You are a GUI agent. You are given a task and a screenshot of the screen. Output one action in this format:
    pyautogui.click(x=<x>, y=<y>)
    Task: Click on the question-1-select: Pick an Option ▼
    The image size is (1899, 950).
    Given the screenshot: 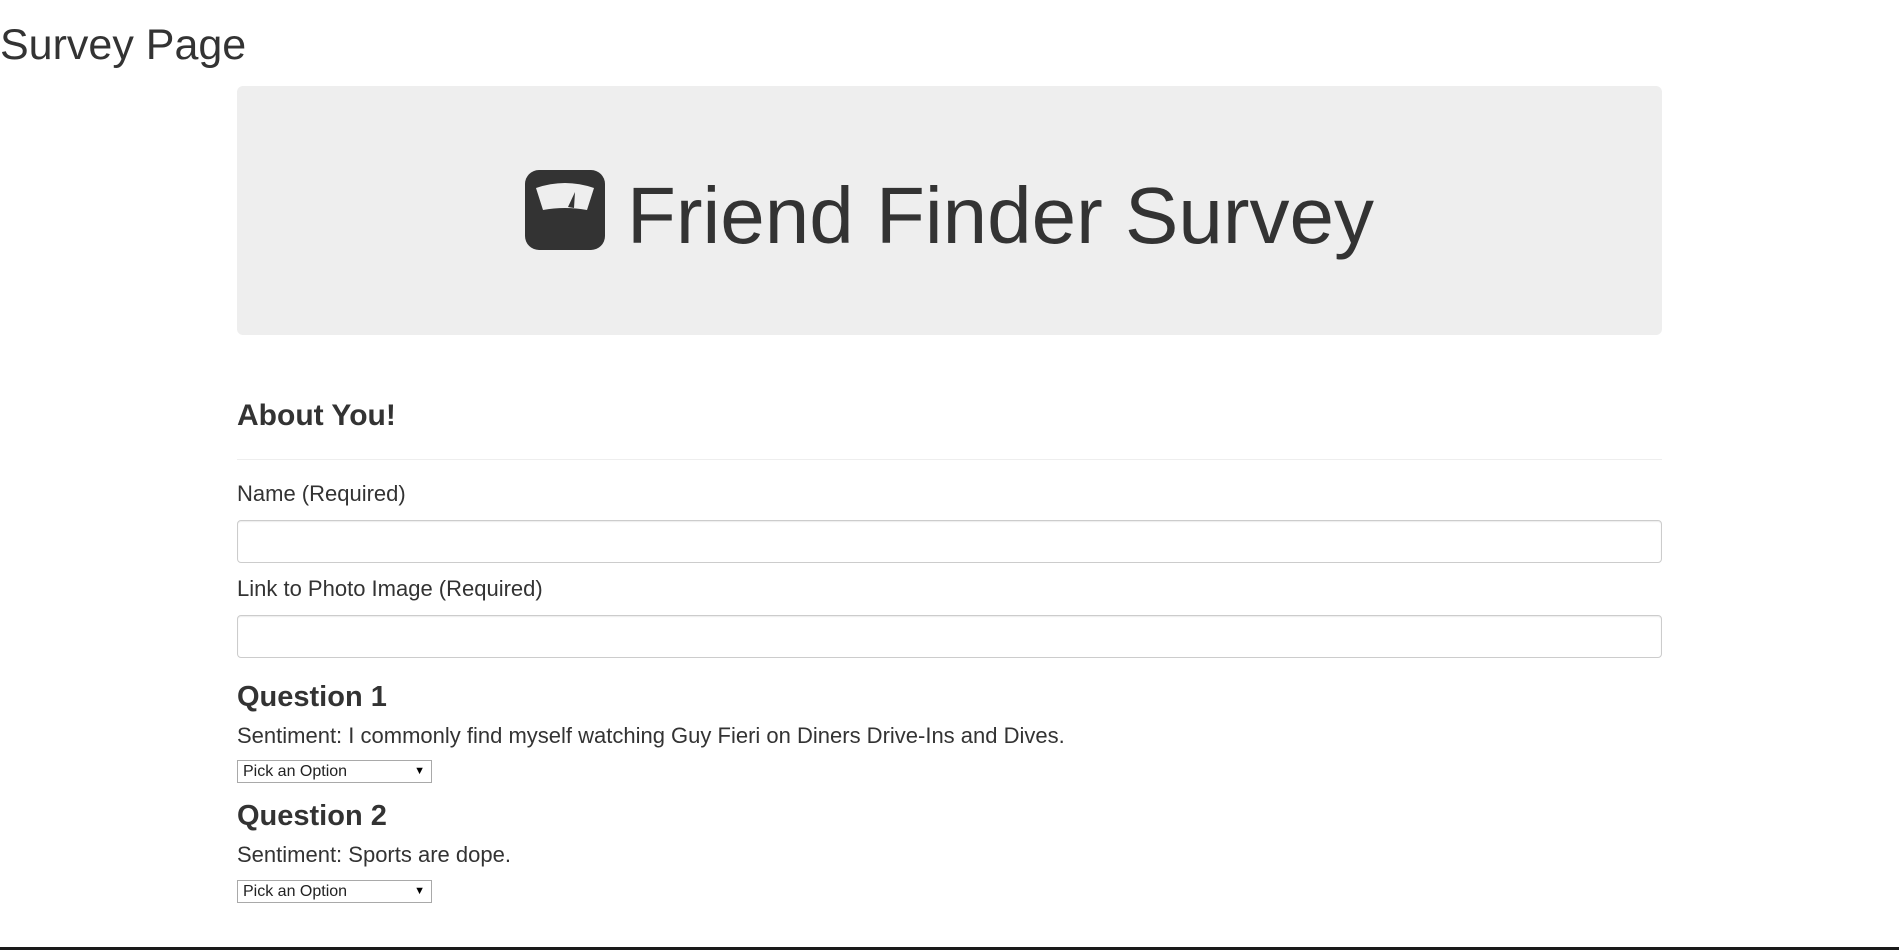 What is the action you would take?
    pyautogui.click(x=334, y=772)
    